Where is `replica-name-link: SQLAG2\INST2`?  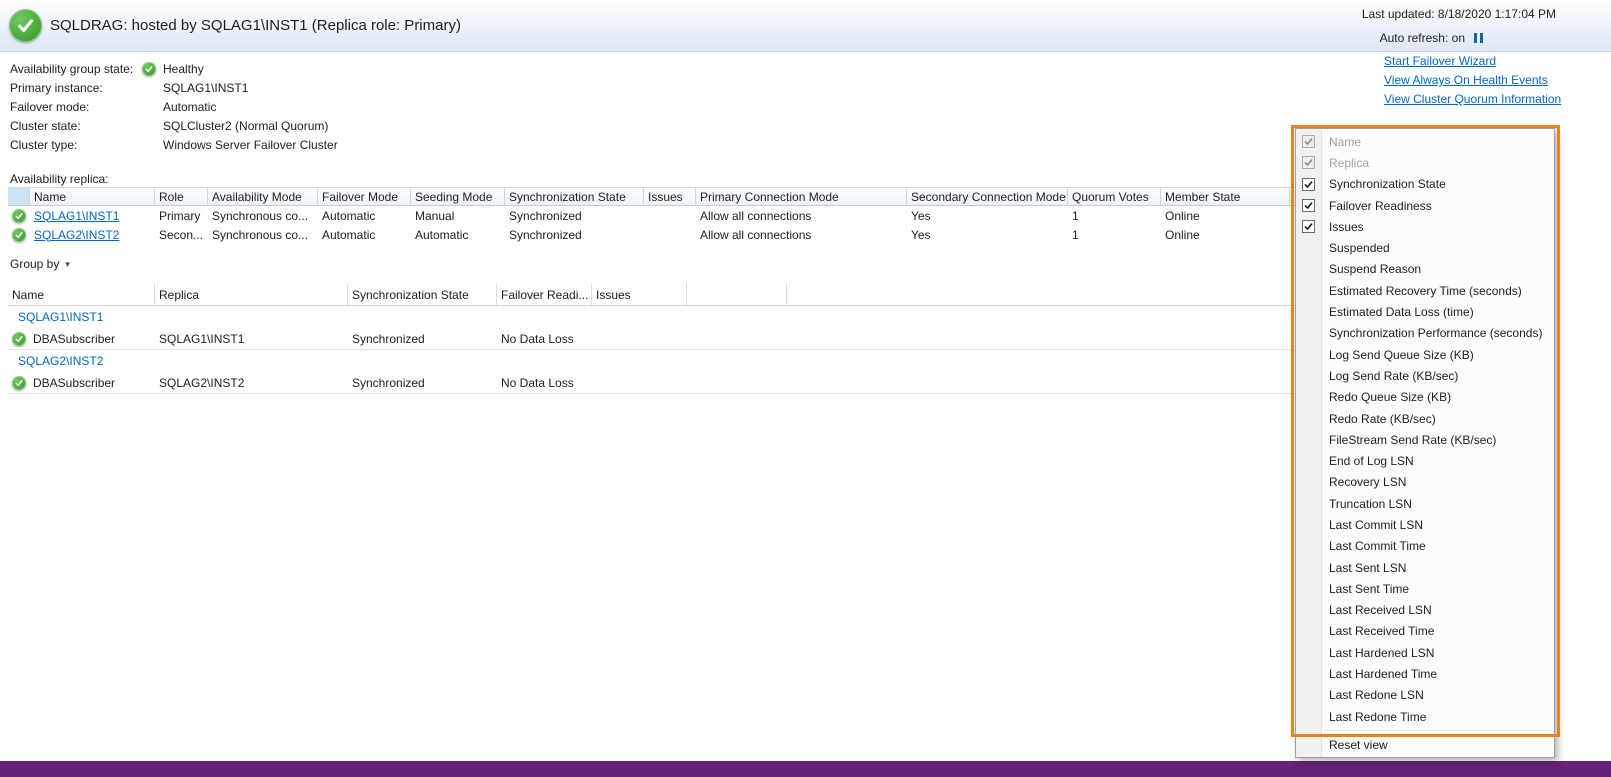 replica-name-link: SQLAG2\INST2 is located at coordinates (76, 235).